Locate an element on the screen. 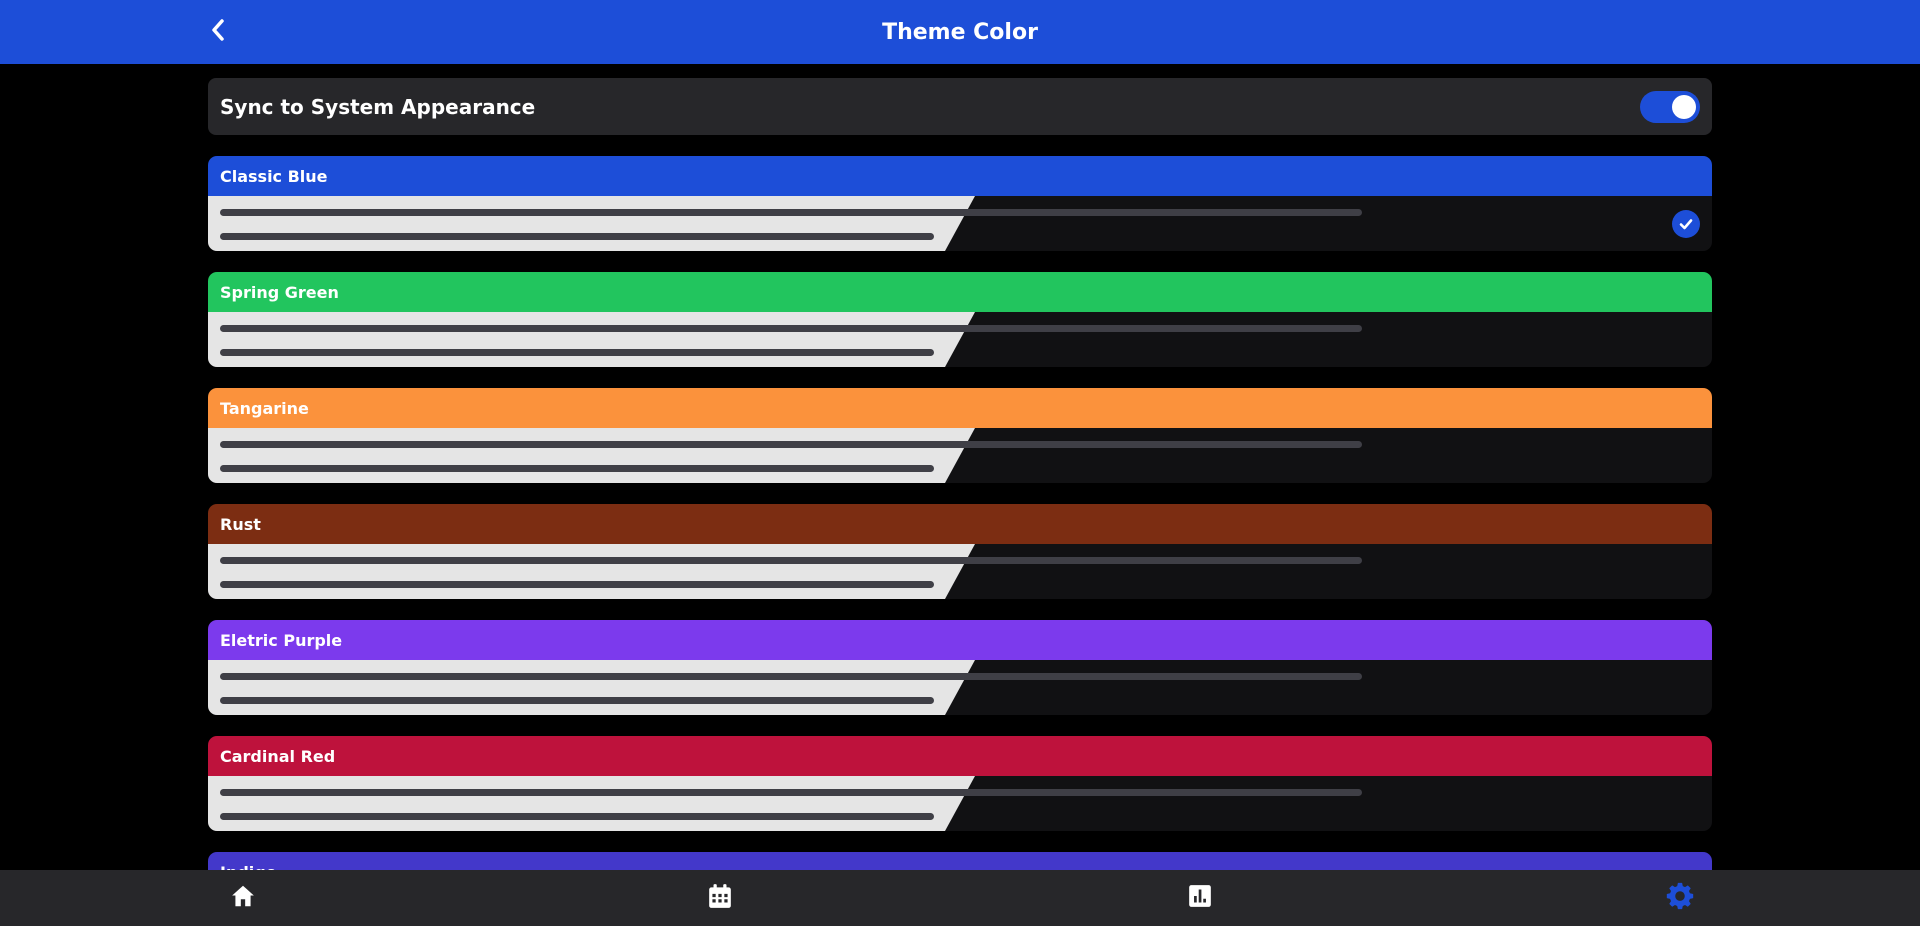 The height and width of the screenshot is (926, 1920). sync-system-appearance-row: Sync to System Appearance is located at coordinates (960, 106).